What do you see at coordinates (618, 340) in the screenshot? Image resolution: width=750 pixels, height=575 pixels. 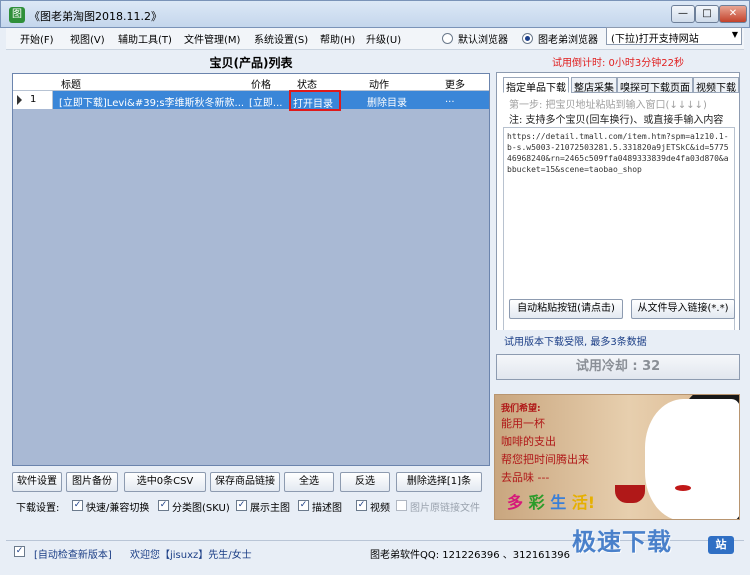 I see `trial-limit-text: 试用版本下载受限, 最多3条数据` at bounding box center [618, 340].